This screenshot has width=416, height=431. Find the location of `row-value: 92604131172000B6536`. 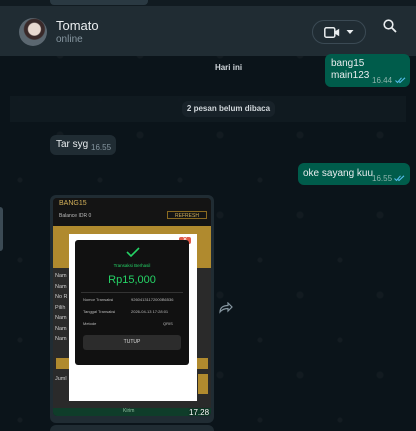

row-value: 92604131172000B6536 is located at coordinates (152, 299).